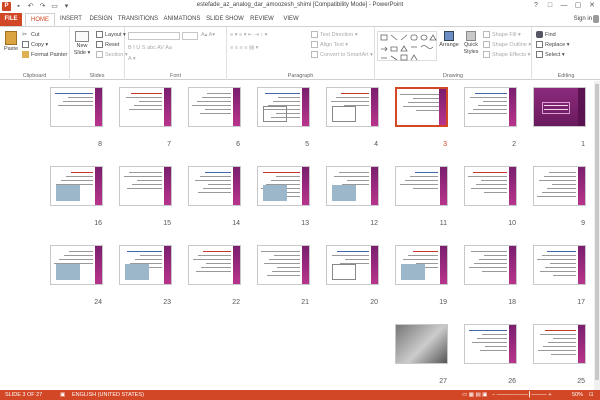 The width and height of the screenshot is (600, 400). What do you see at coordinates (107, 45) in the screenshot?
I see `reset-button: Reset` at bounding box center [107, 45].